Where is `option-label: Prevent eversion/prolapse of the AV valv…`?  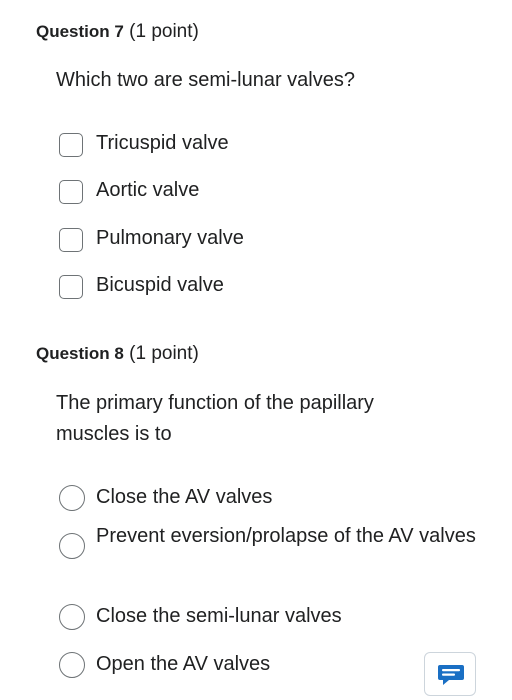 option-label: Prevent eversion/prolapse of the AV valv… is located at coordinates (286, 536).